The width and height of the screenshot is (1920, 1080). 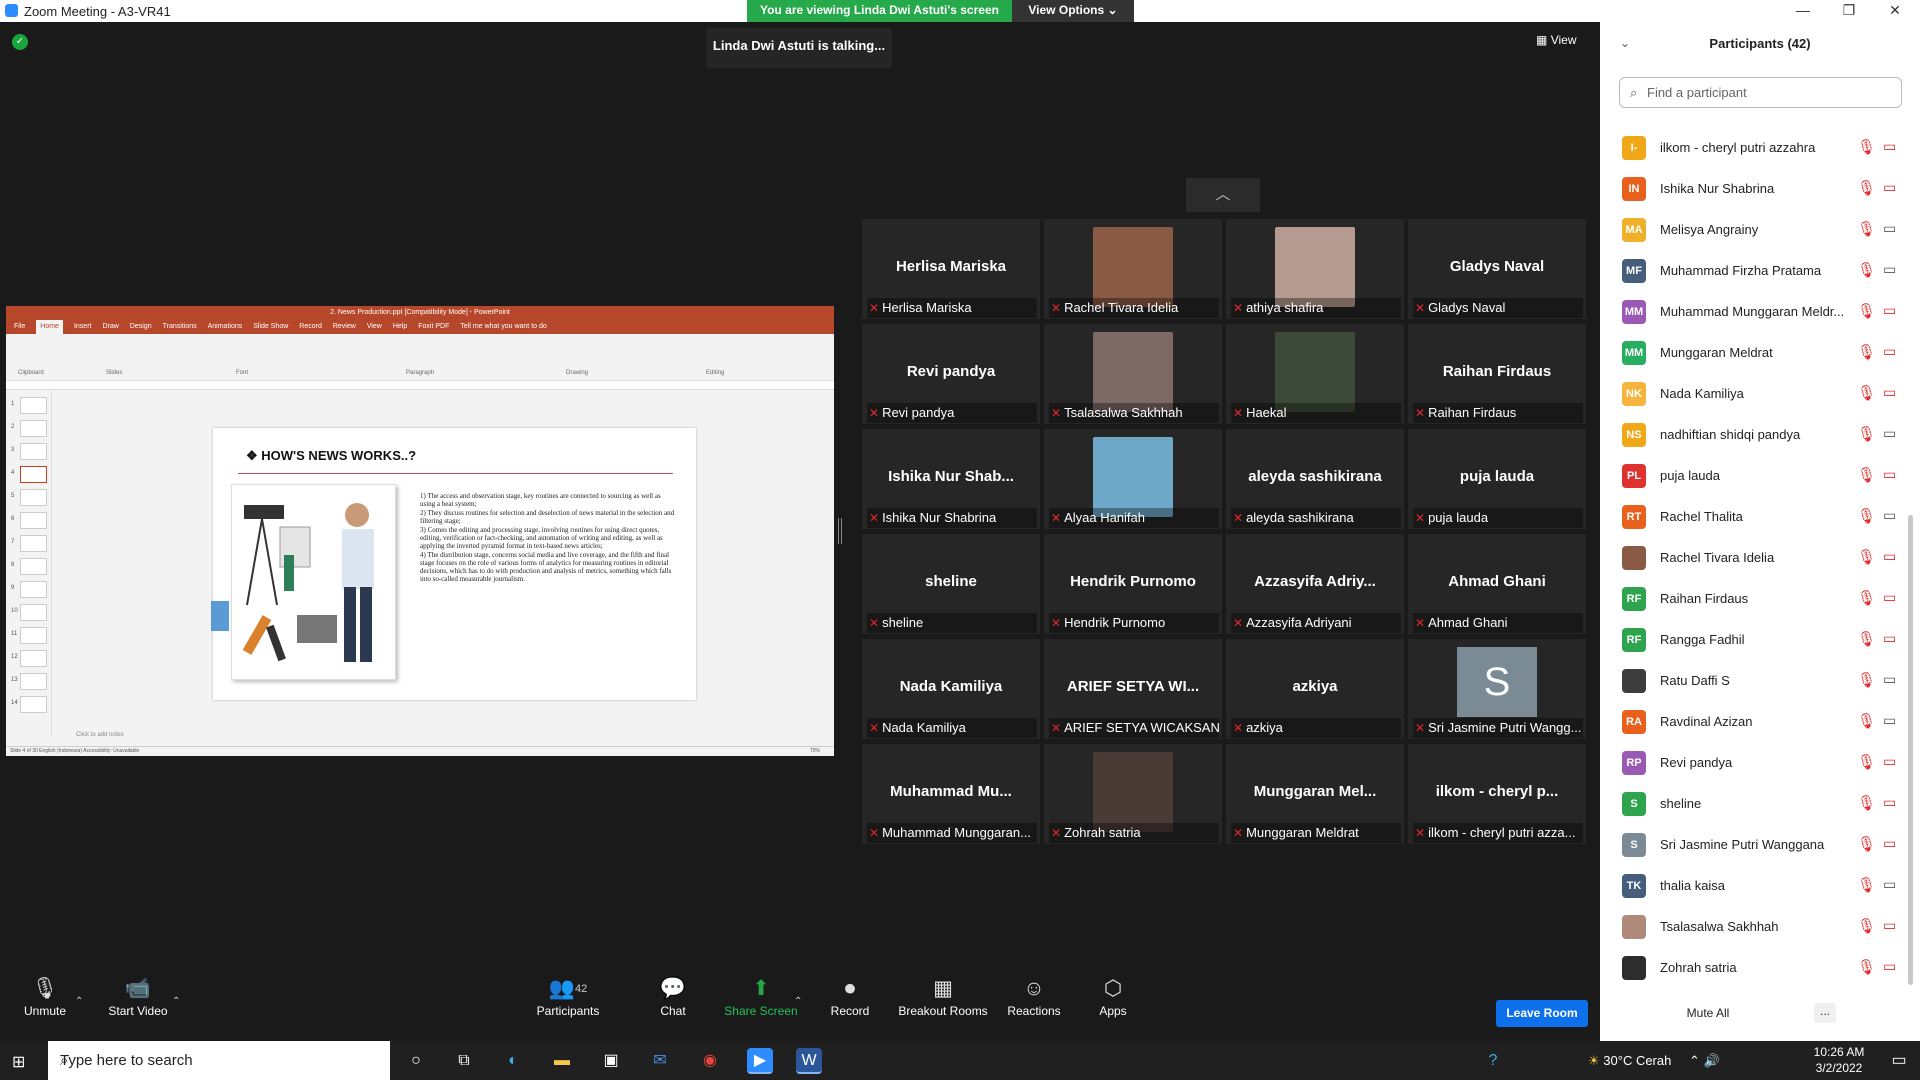 What do you see at coordinates (1849, 11) in the screenshot?
I see `maximize-icon: ❐` at bounding box center [1849, 11].